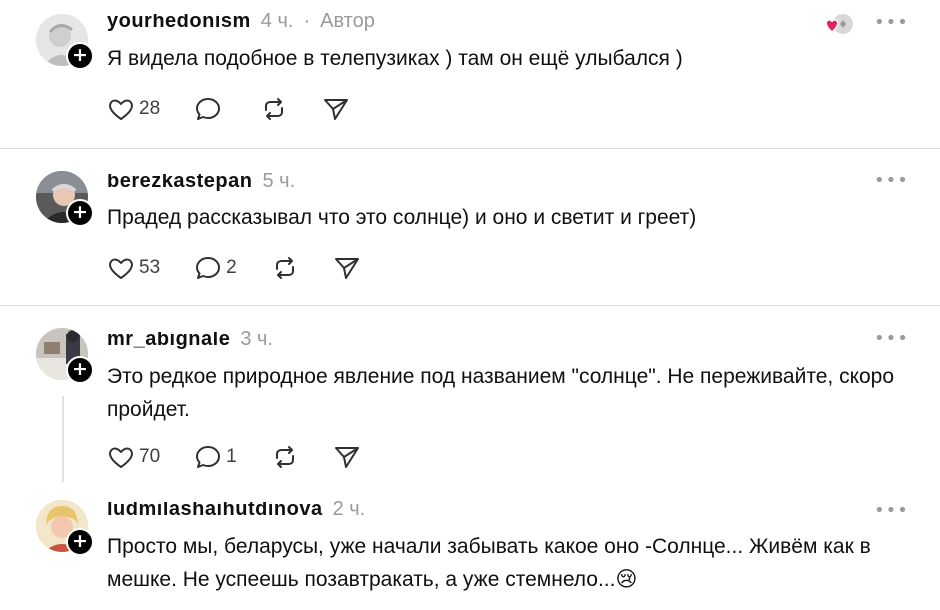 Image resolution: width=940 pixels, height=610 pixels. I want to click on reply-count: 2, so click(231, 267).